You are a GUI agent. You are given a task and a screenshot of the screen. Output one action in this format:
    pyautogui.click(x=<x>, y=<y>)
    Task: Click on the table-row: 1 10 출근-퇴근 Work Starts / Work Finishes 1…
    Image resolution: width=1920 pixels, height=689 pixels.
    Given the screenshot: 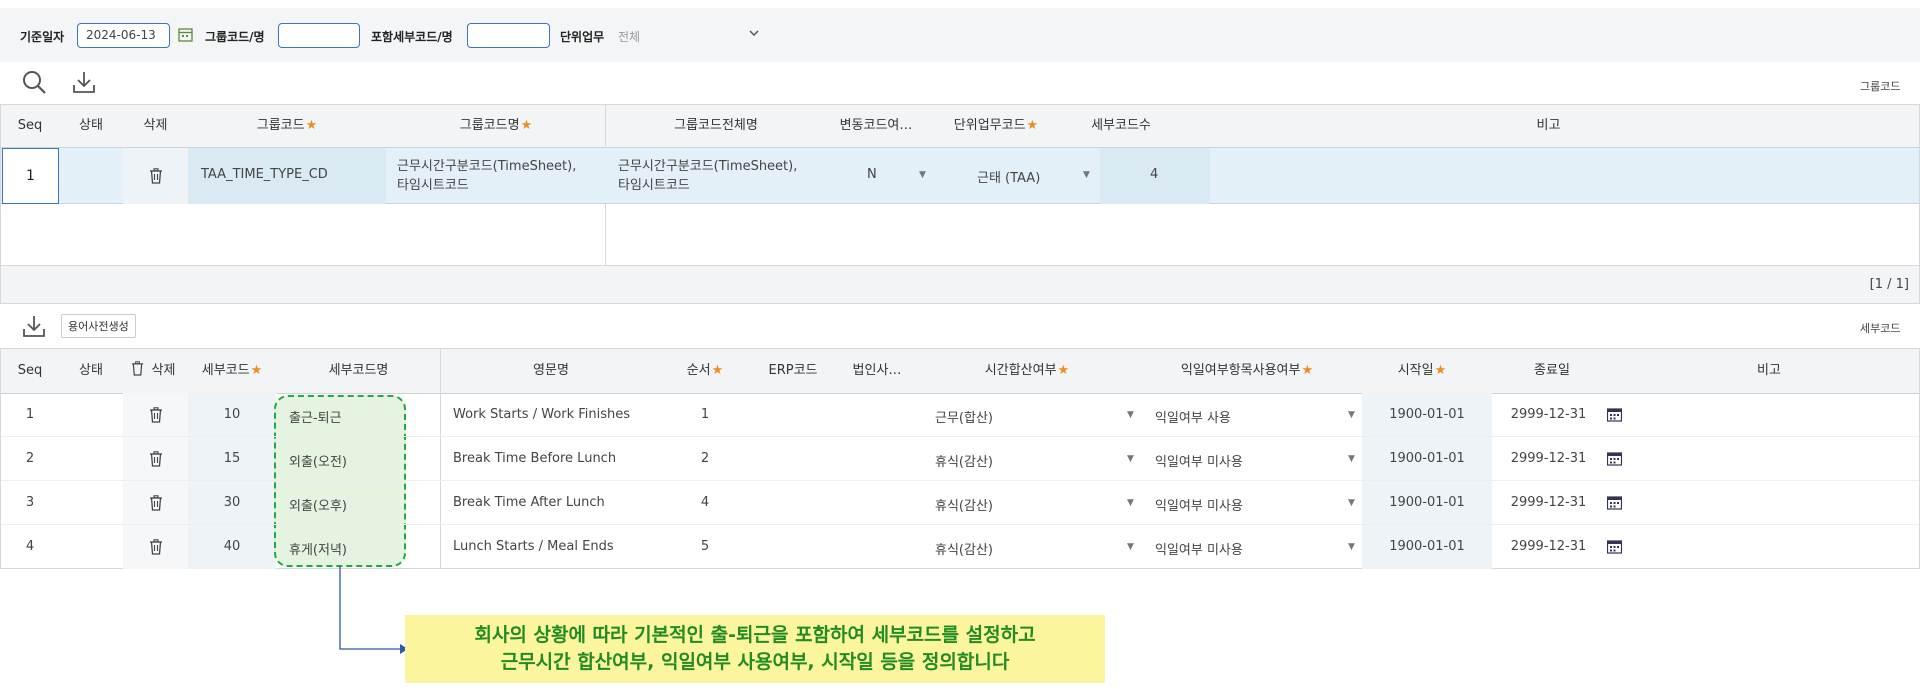 What is the action you would take?
    pyautogui.click(x=960, y=415)
    